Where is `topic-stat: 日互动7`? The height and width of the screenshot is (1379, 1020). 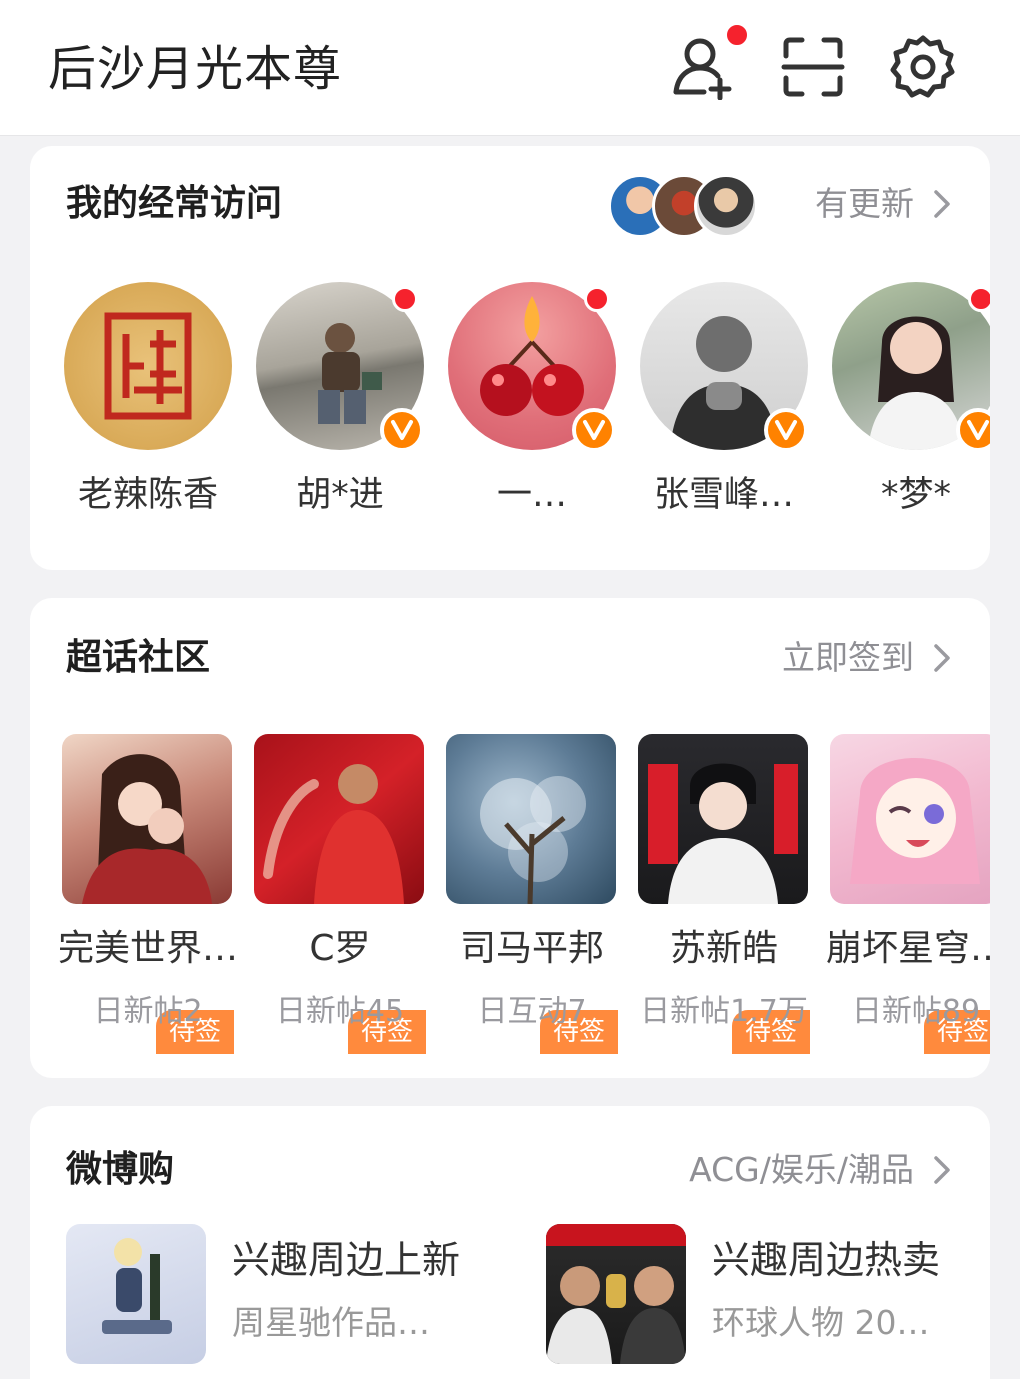 topic-stat: 日互动7 is located at coordinates (532, 1011).